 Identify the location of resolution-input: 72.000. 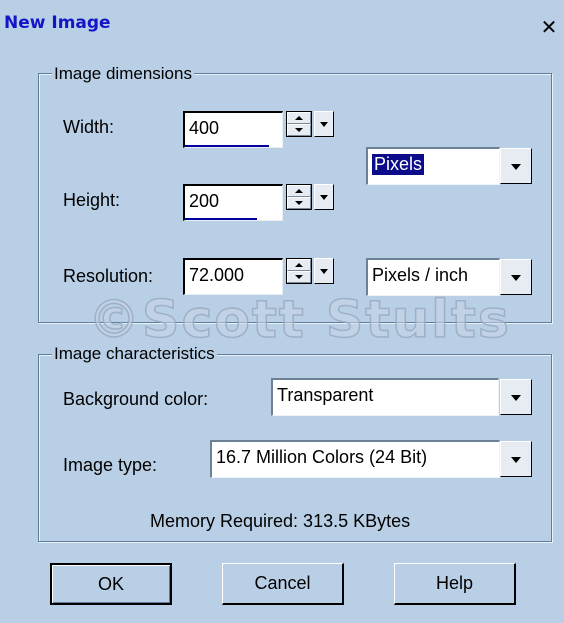
(233, 276).